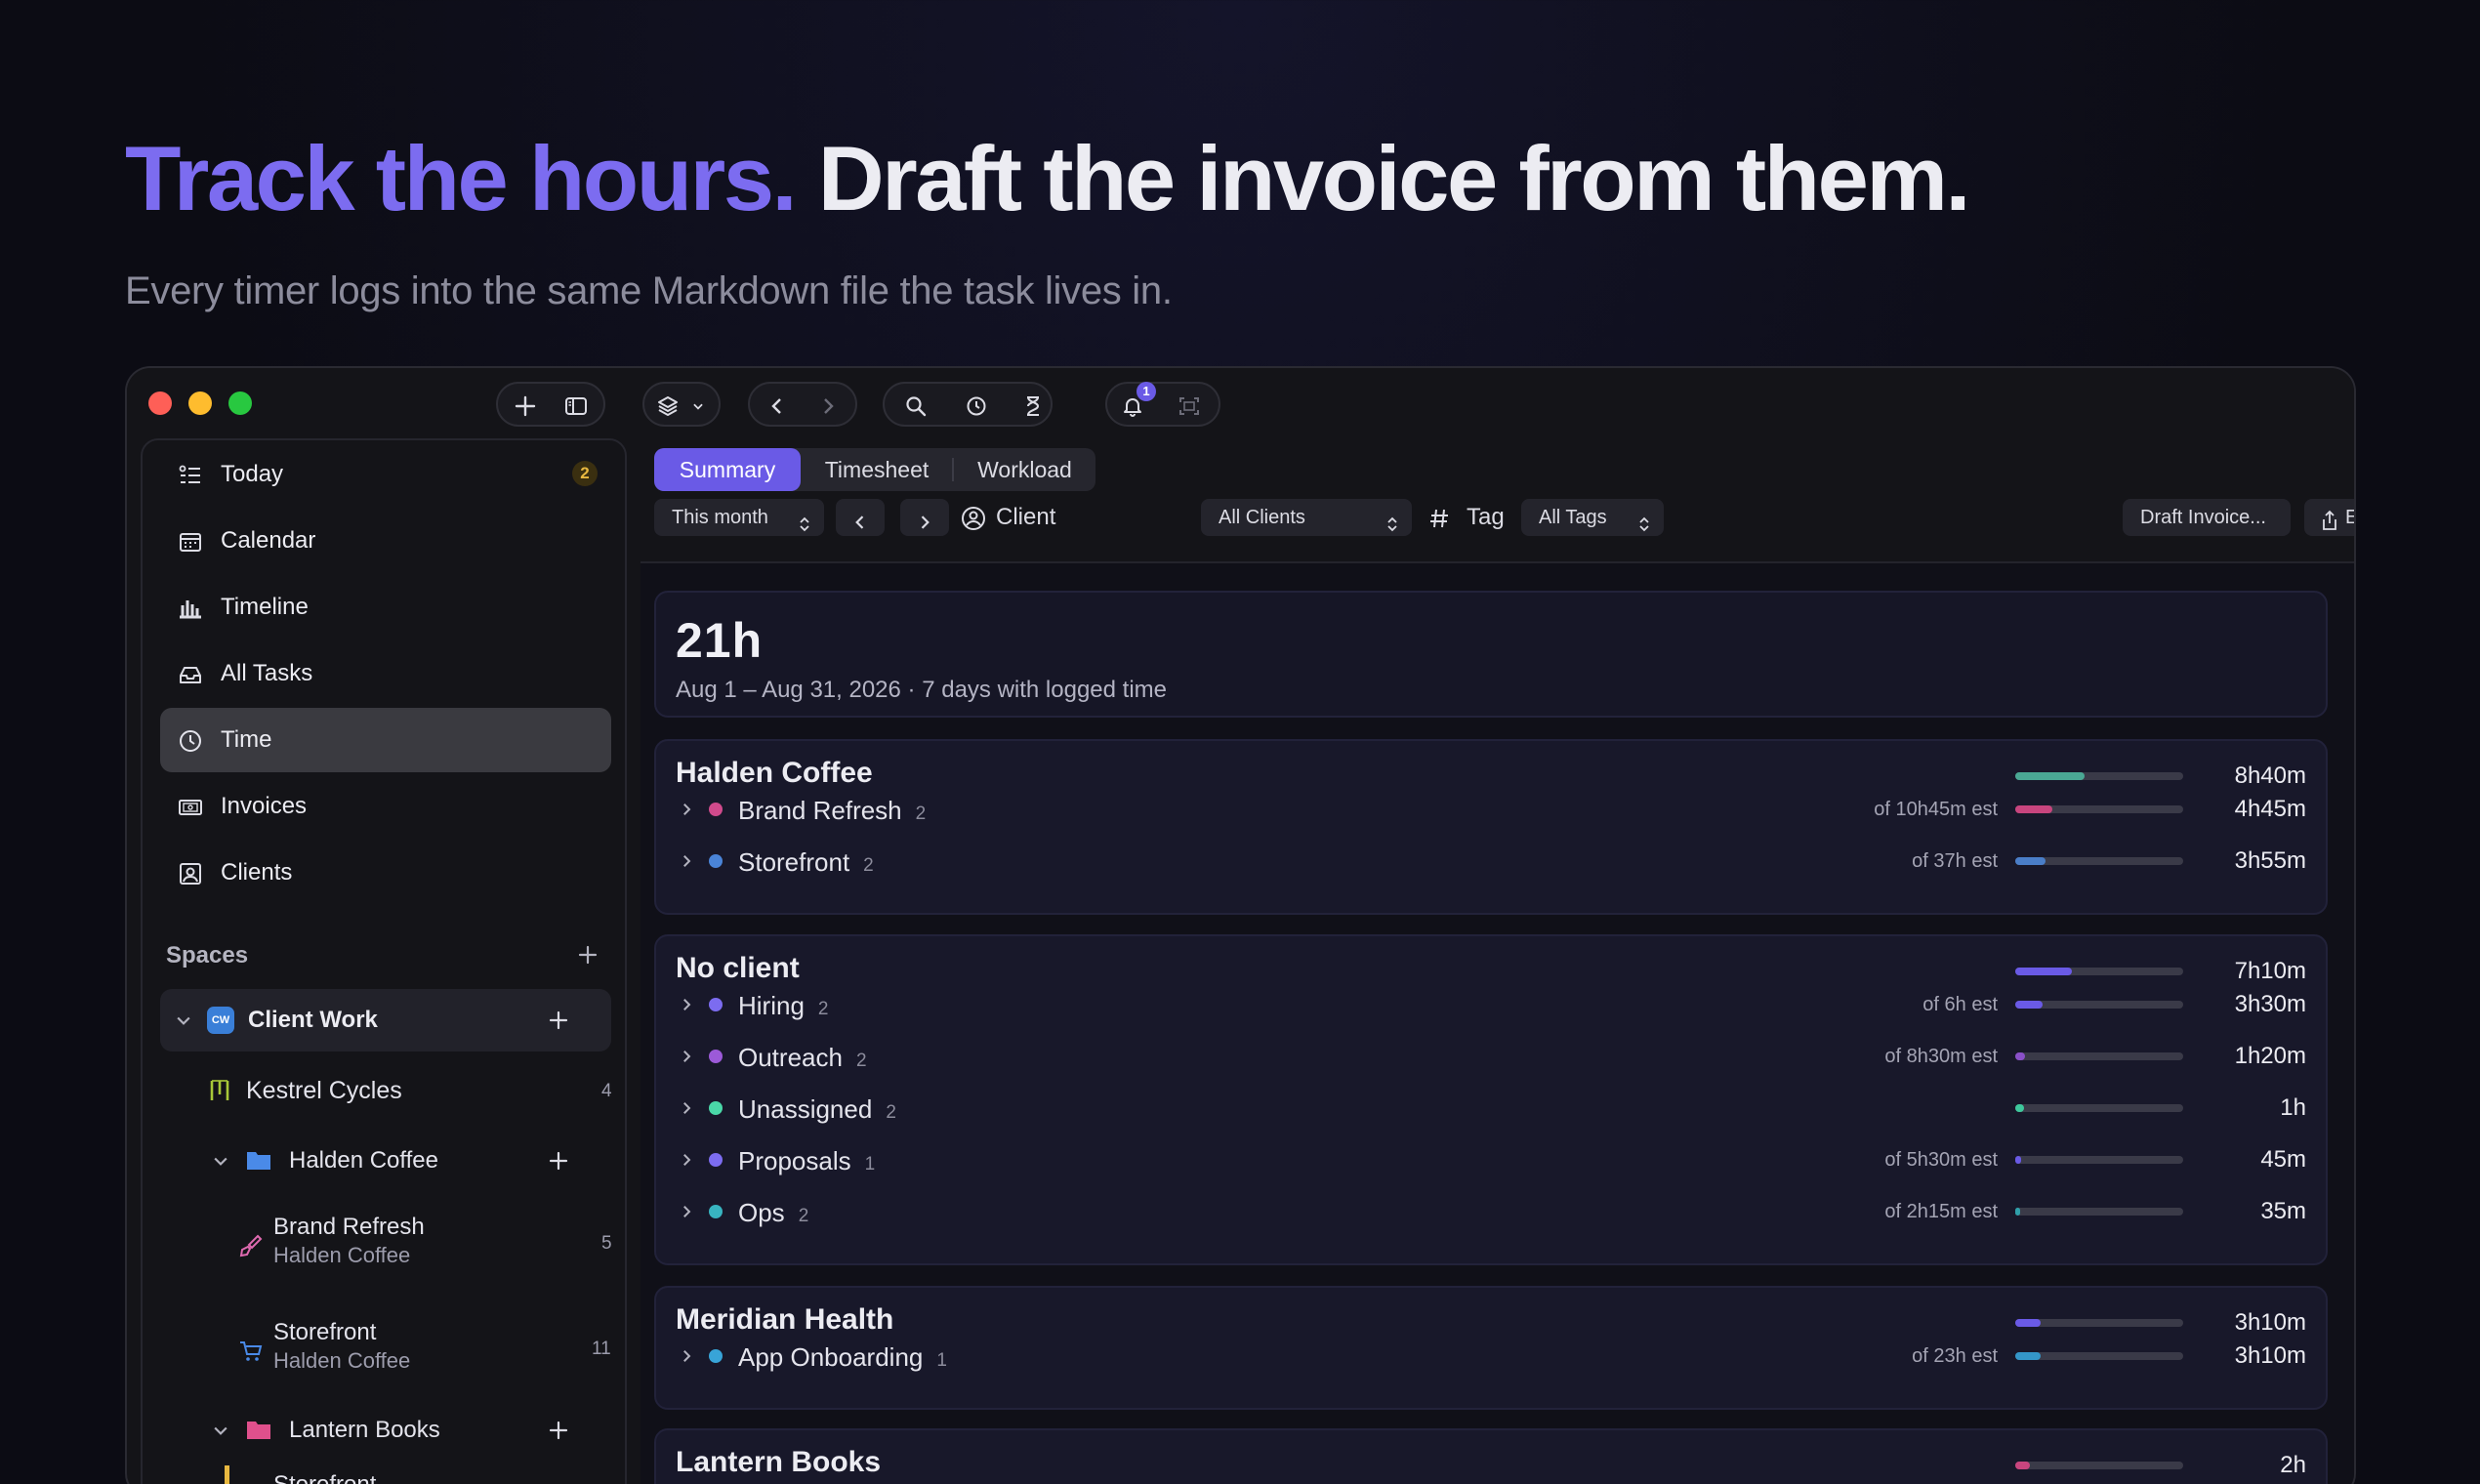  I want to click on chevron-left-icon, so click(777, 406).